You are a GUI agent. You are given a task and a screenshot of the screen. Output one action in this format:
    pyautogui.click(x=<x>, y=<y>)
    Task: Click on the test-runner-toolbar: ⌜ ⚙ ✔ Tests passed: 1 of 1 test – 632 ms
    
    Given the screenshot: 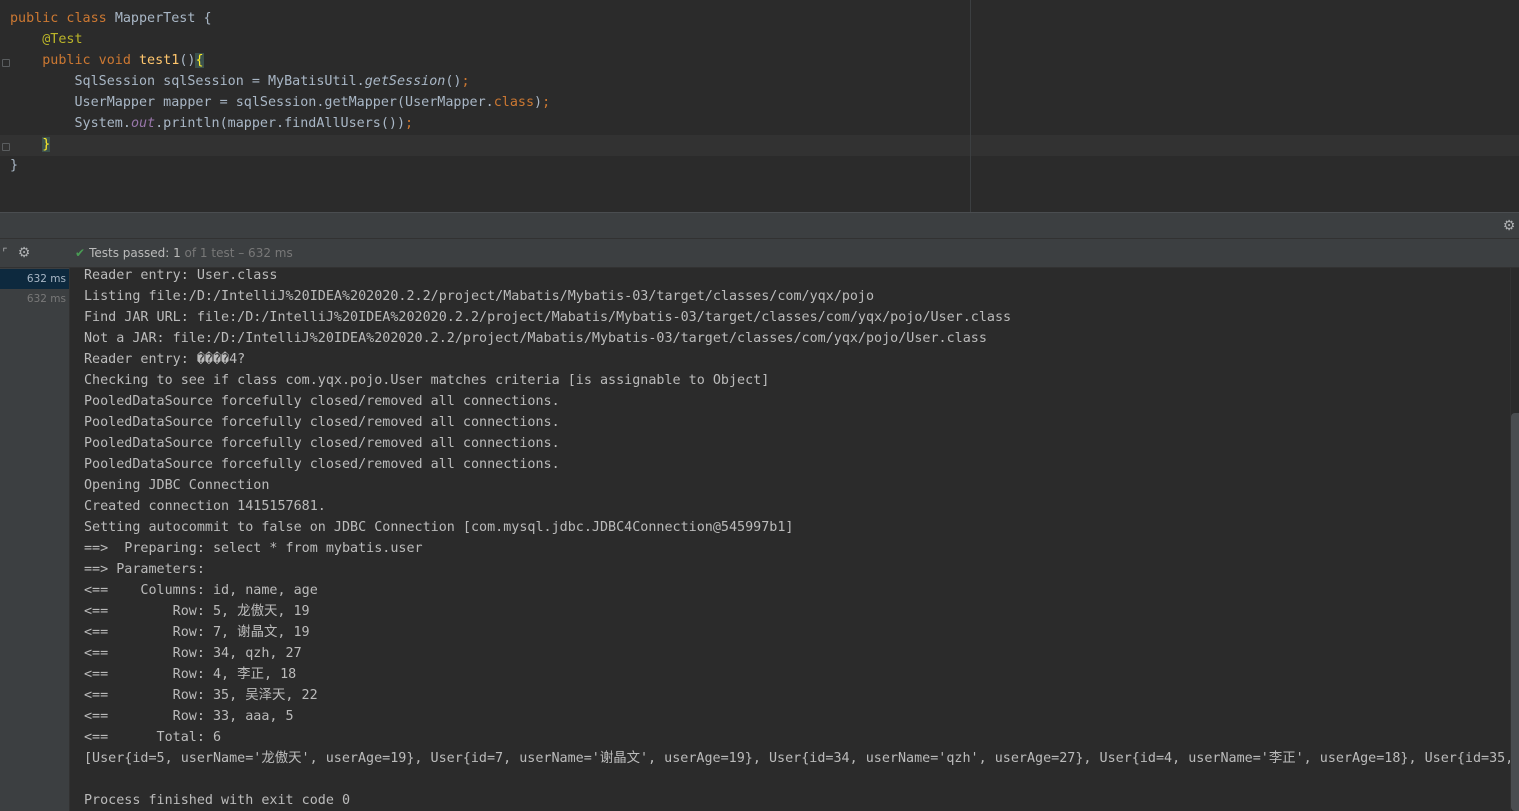 What is the action you would take?
    pyautogui.click(x=759, y=253)
    